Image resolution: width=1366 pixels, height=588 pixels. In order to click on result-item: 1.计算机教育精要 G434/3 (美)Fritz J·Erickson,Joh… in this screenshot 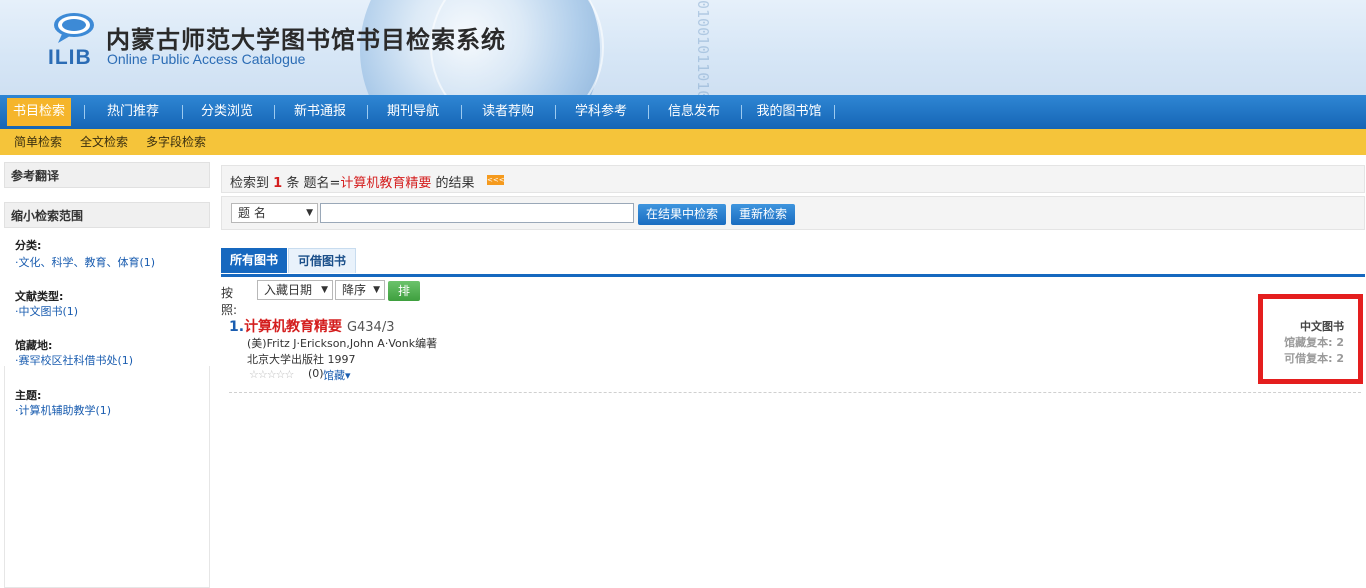, I will do `click(729, 351)`.